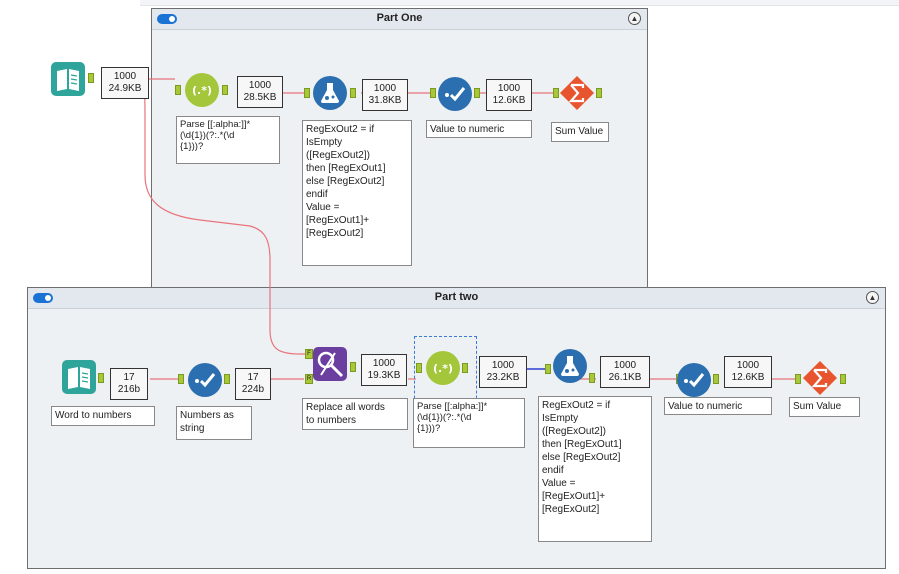  I want to click on badge-size: 216b, so click(129, 389).